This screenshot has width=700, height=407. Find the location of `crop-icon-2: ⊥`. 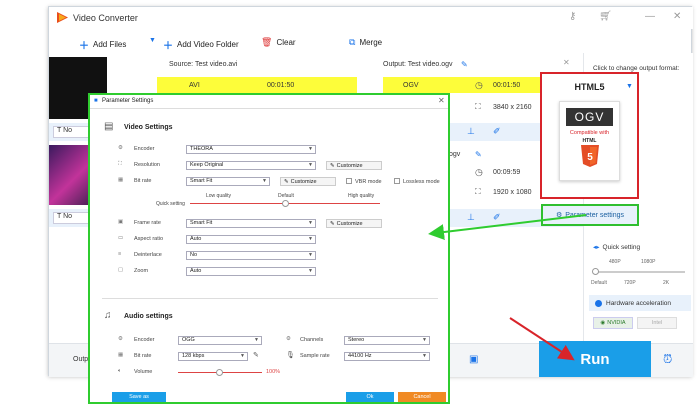

crop-icon-2: ⊥ is located at coordinates (471, 217).